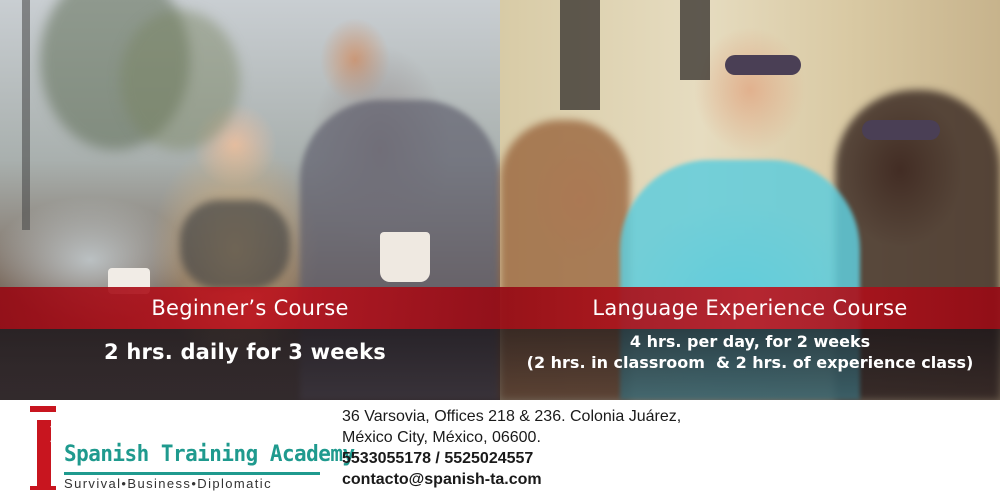 This screenshot has width=1000, height=500. I want to click on phone-numbers: 5533055178 / 5525024557, so click(511, 458).